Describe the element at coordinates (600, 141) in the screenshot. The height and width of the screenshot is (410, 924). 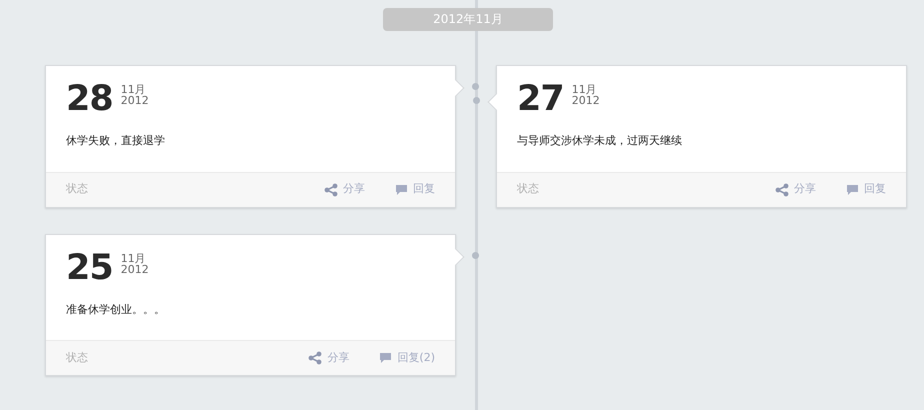
I see `post-text: 与导师交涉休学未成，过两天继续` at that location.